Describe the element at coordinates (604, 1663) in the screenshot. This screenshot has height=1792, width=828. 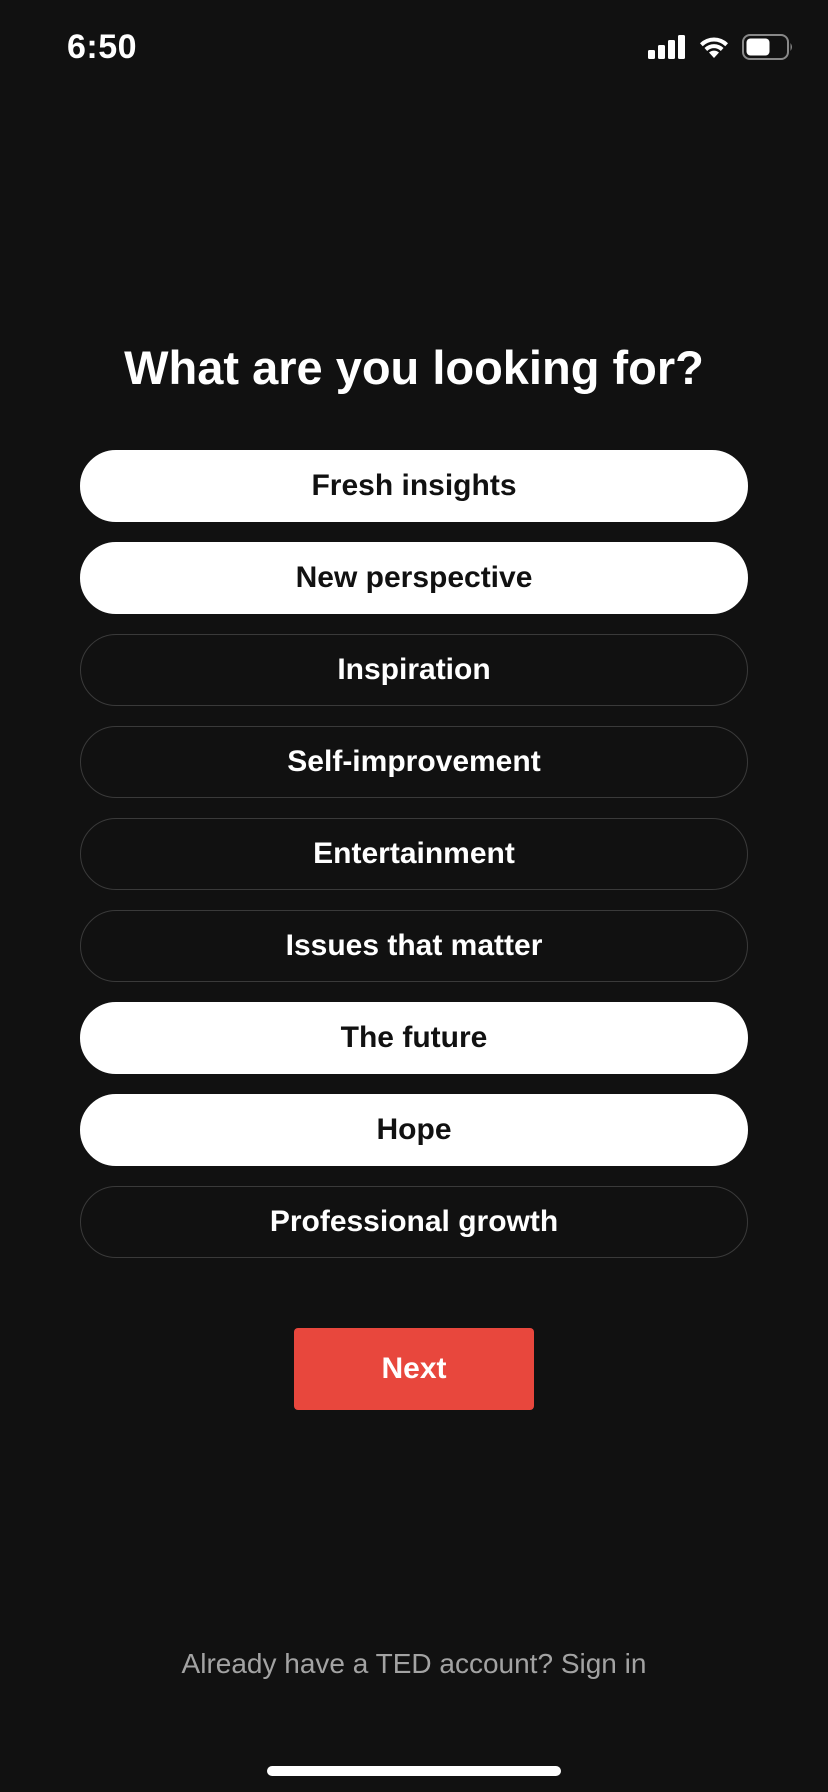
I see `signin-link: Sign in` at that location.